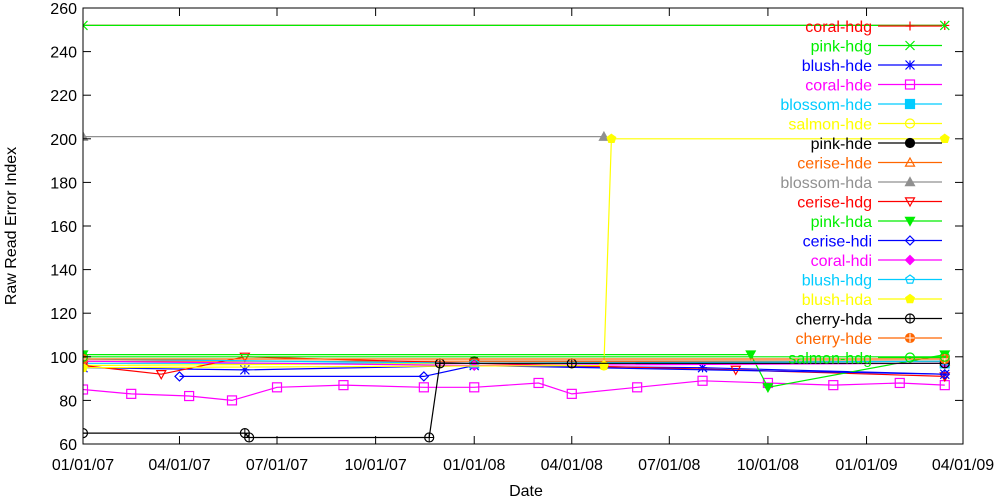 This screenshot has height=501, width=1001. Describe the element at coordinates (826, 183) in the screenshot. I see `legend-label: blossom-hda` at that location.